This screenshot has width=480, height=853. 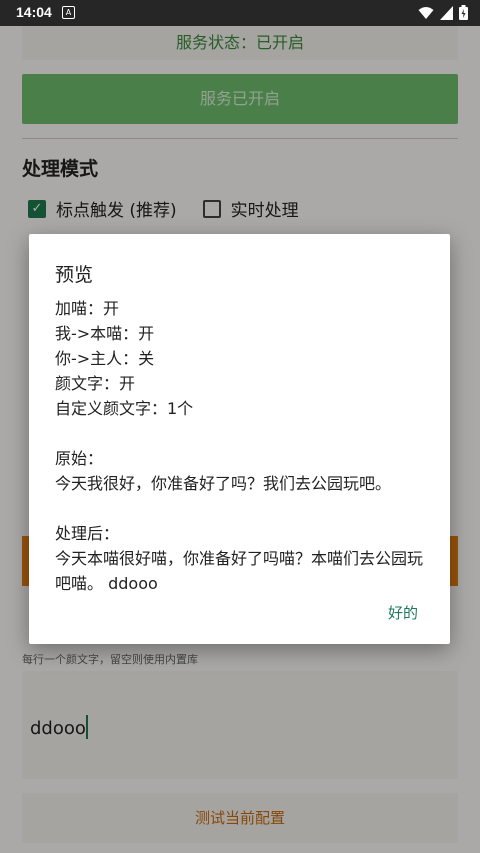 What do you see at coordinates (463, 12) in the screenshot?
I see `battery-icon` at bounding box center [463, 12].